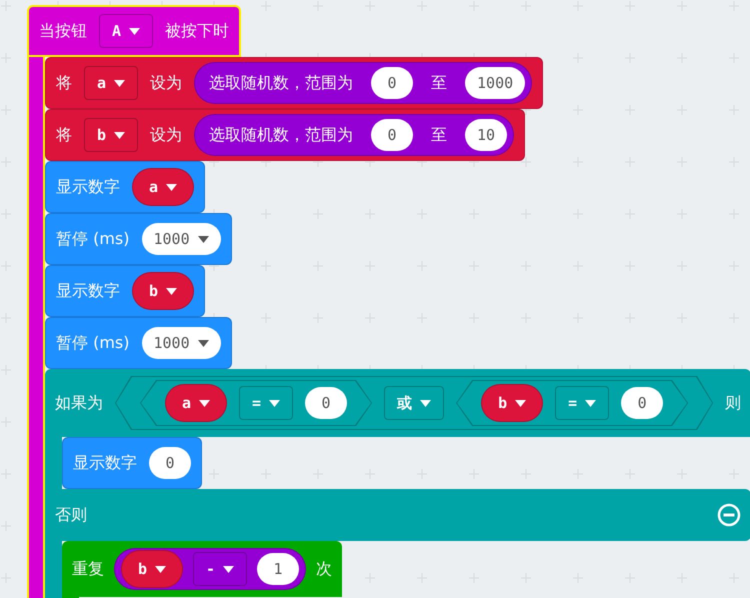  Describe the element at coordinates (125, 187) in the screenshot. I see `statement-block: 显示数字 a` at that location.